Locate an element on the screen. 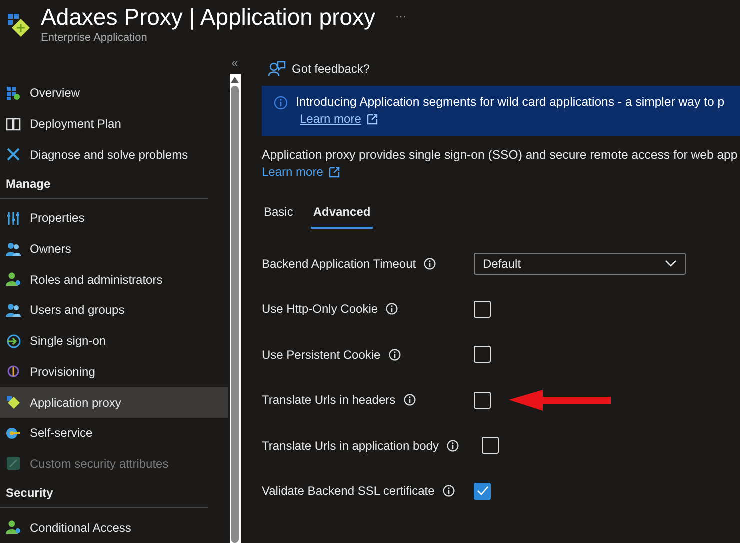 Image resolution: width=740 pixels, height=543 pixels. nav-item: Self-service is located at coordinates (114, 433).